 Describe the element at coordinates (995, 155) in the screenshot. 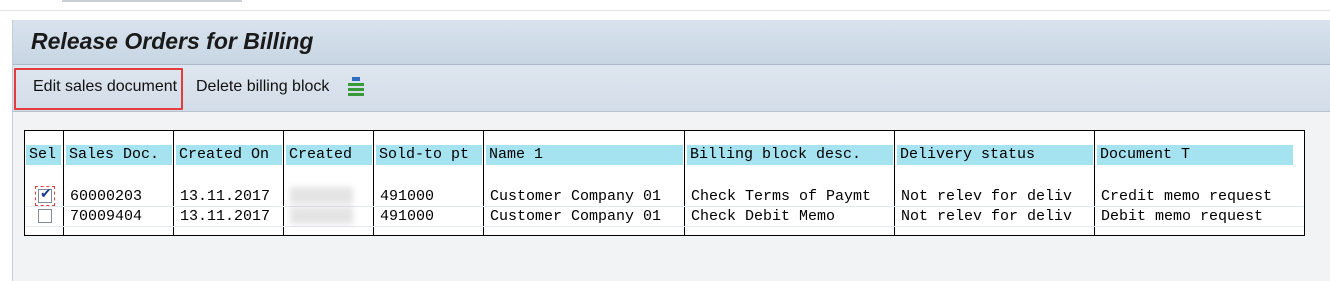

I see `col-header-delivery-status: Delivery status` at that location.